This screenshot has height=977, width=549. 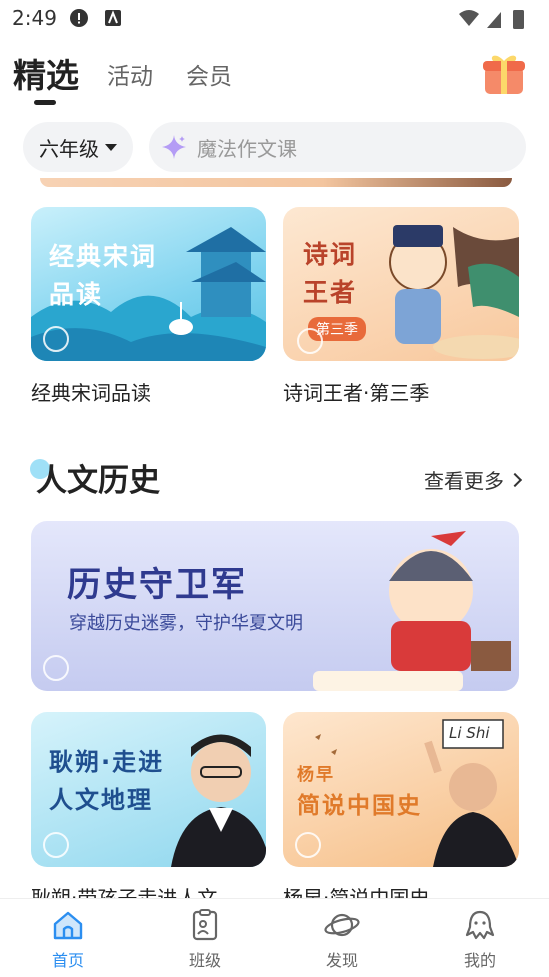 I want to click on cover-text-line2: 王者, so click(x=330, y=292).